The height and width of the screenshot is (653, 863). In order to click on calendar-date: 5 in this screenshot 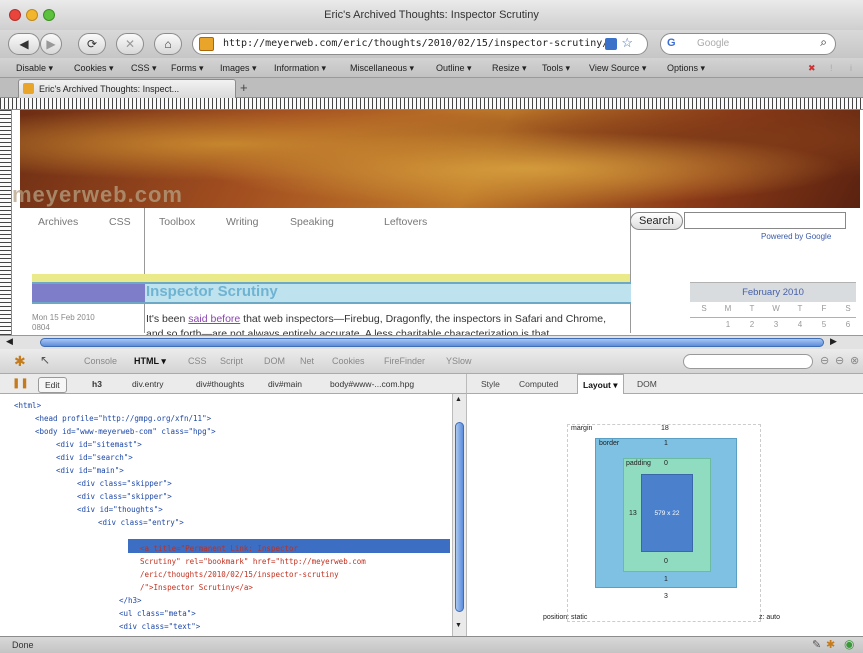, I will do `click(824, 324)`.